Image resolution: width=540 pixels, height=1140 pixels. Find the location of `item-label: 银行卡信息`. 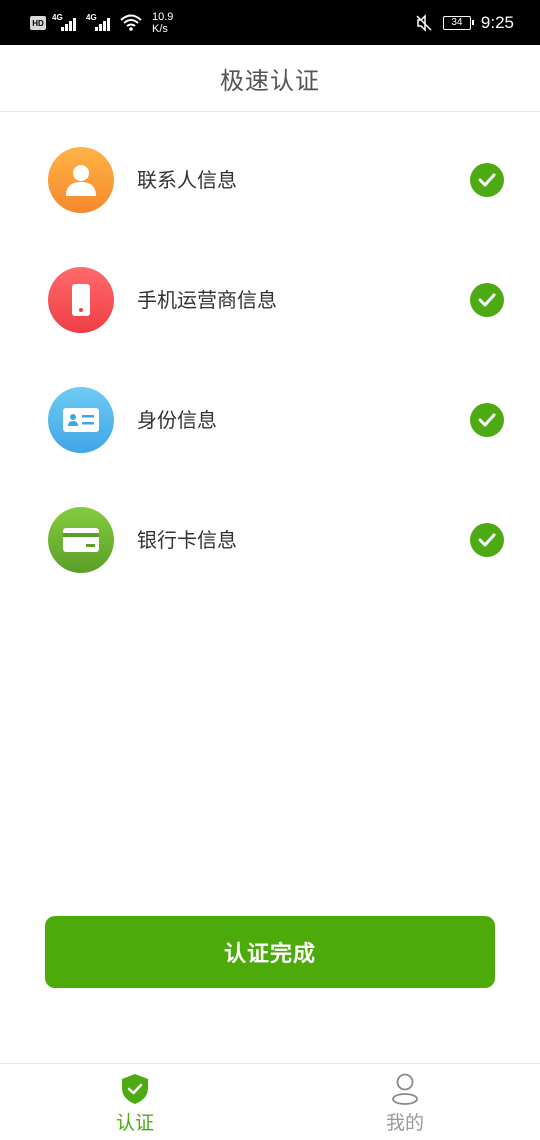

item-label: 银行卡信息 is located at coordinates (187, 540).